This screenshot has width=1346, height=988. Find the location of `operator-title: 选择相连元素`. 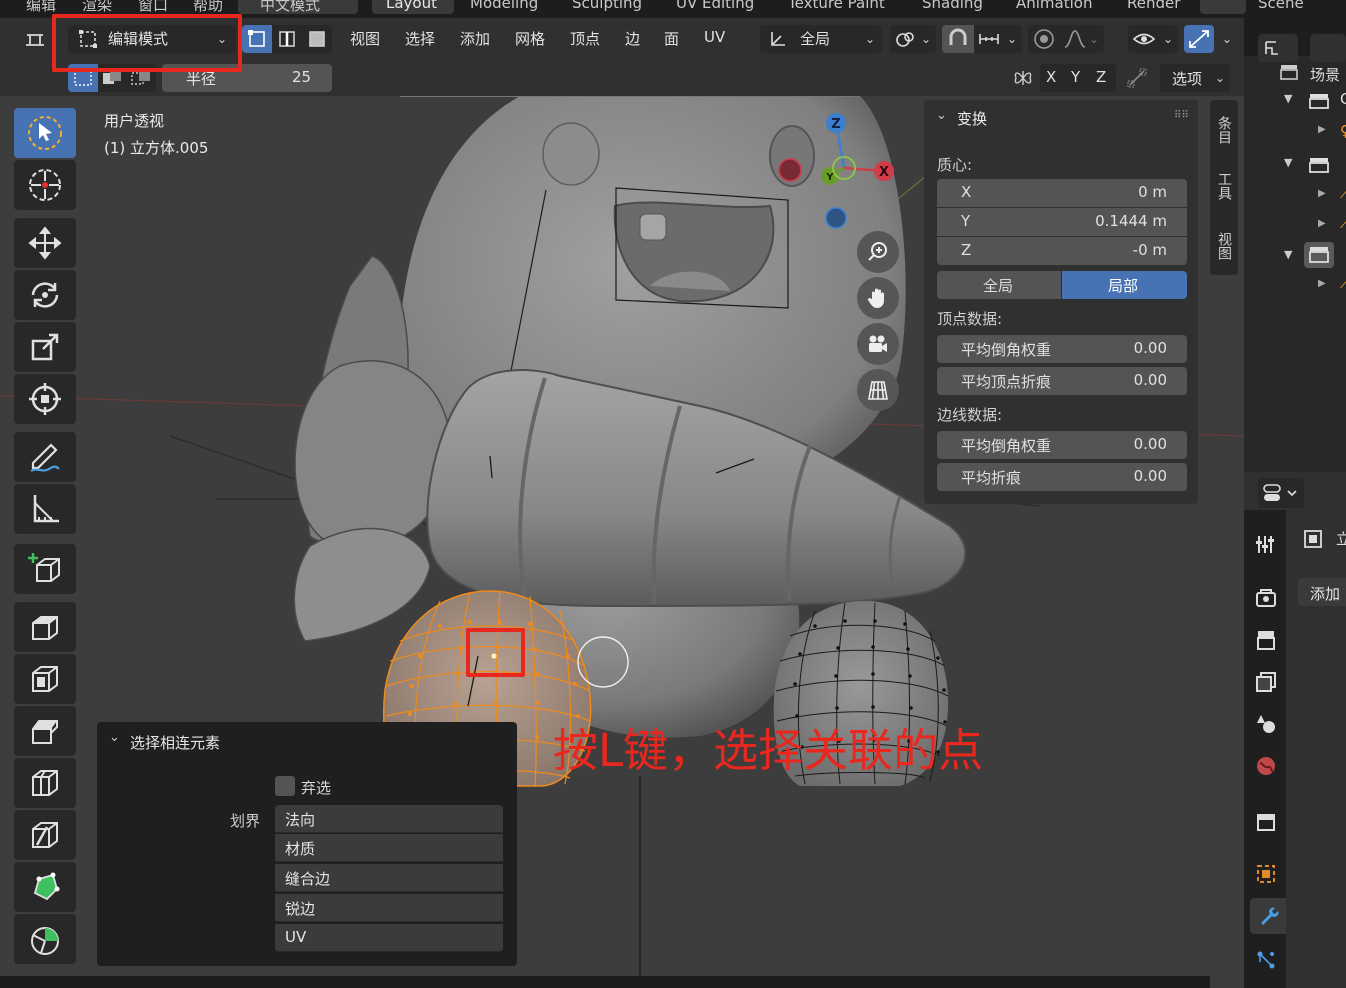

operator-title: 选择相连元素 is located at coordinates (175, 742).